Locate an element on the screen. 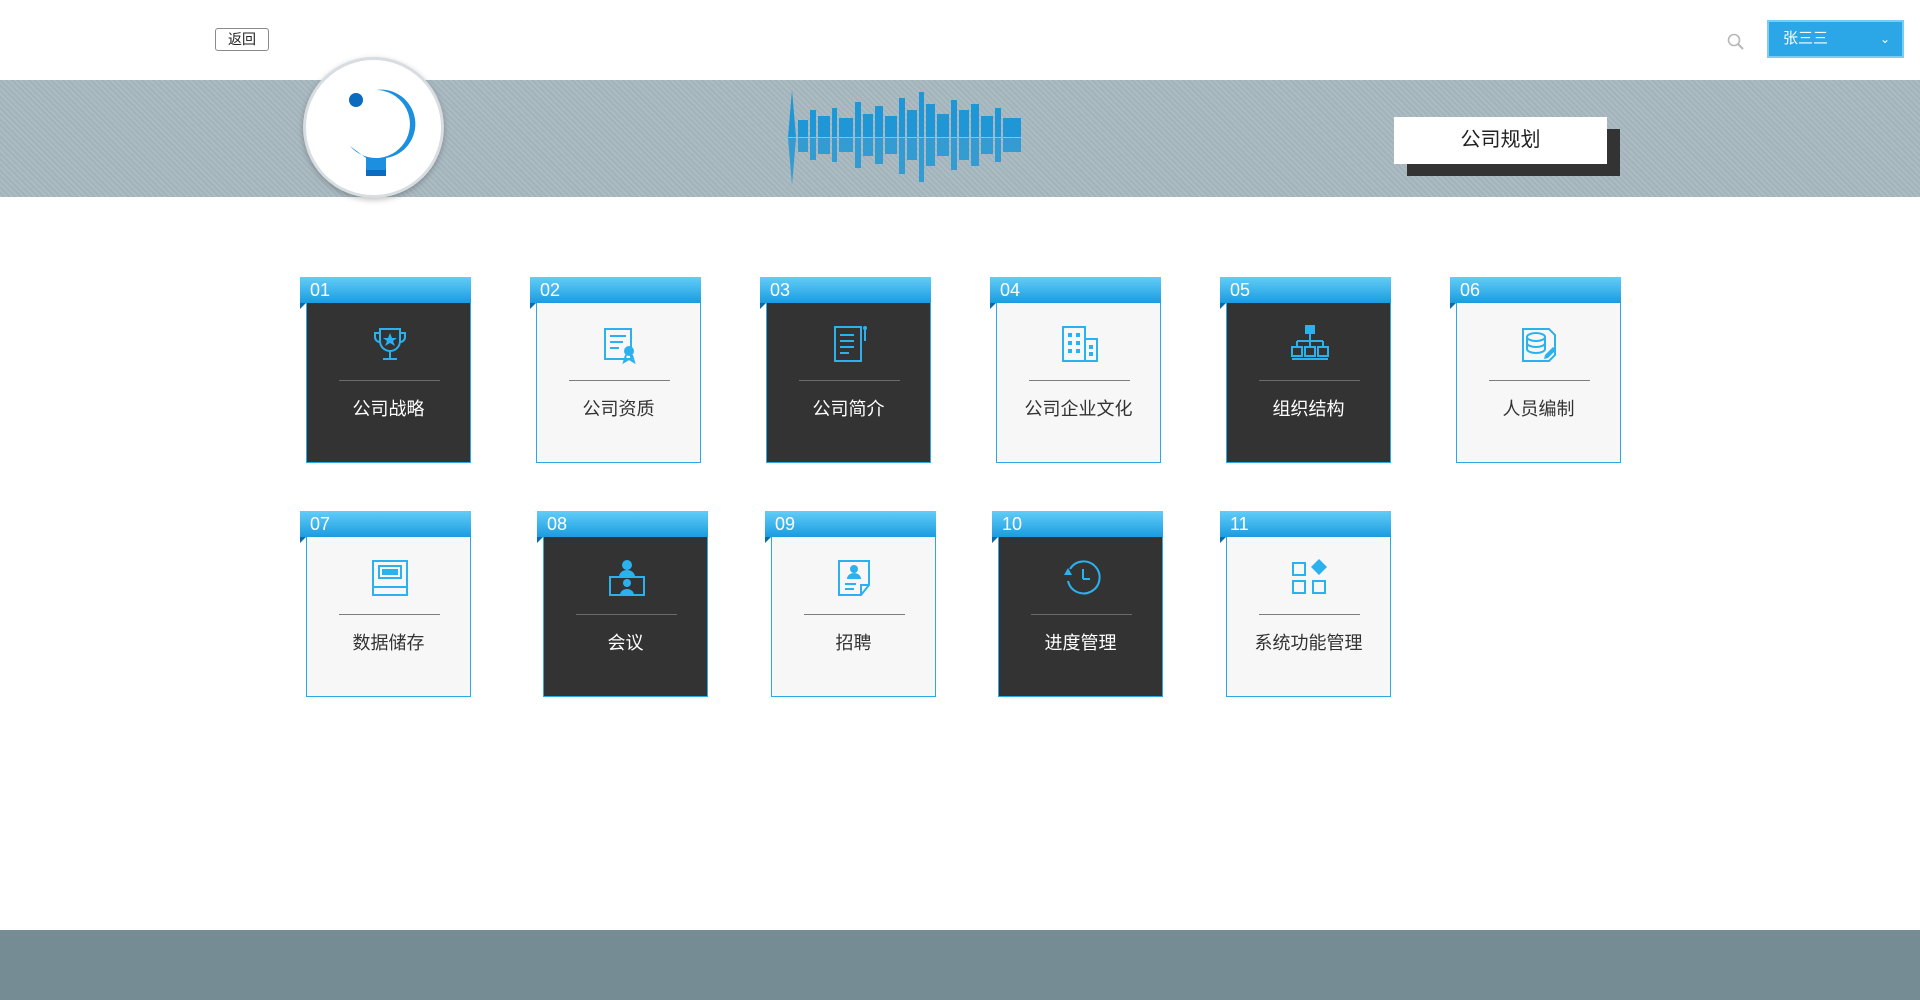 Image resolution: width=1920 pixels, height=1000 pixels. tile-label: 组织结构 is located at coordinates (1308, 409).